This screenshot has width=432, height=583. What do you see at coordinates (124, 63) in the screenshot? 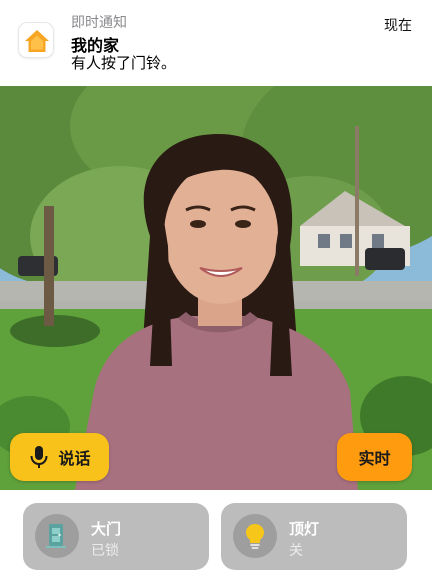
I see `notification-body: 有人按了门铃。` at bounding box center [124, 63].